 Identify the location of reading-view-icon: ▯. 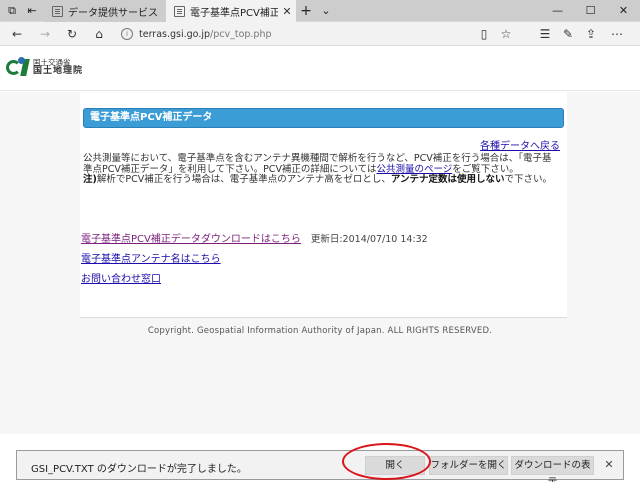
(484, 34).